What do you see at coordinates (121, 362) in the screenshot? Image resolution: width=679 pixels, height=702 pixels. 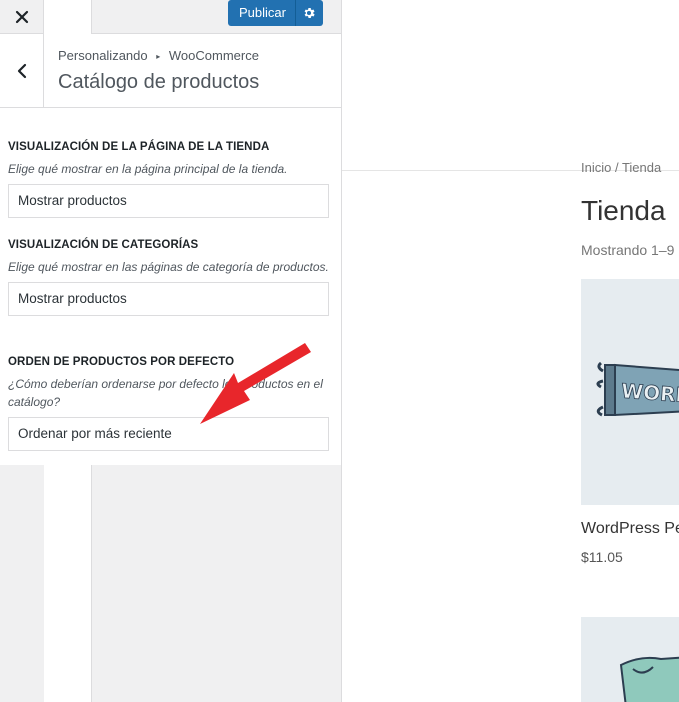 I see `control-label: ORDEN DE PRODUCTOS POR DEFECTO` at bounding box center [121, 362].